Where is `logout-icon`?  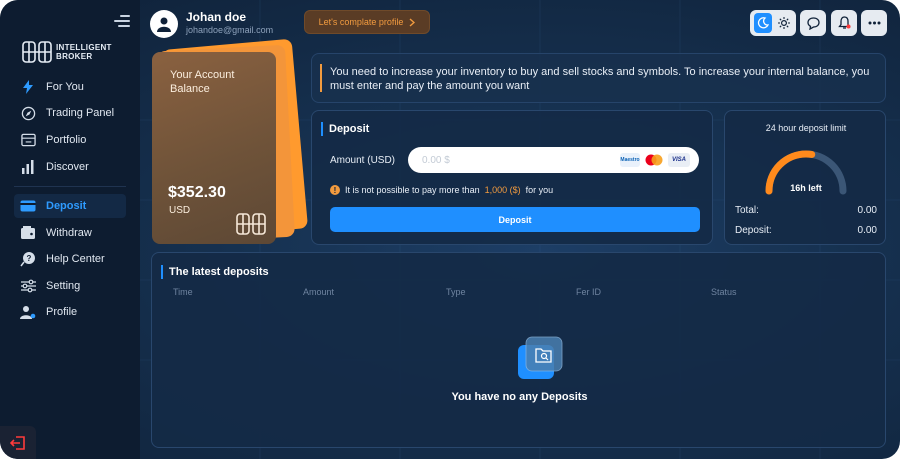 logout-icon is located at coordinates (17, 442).